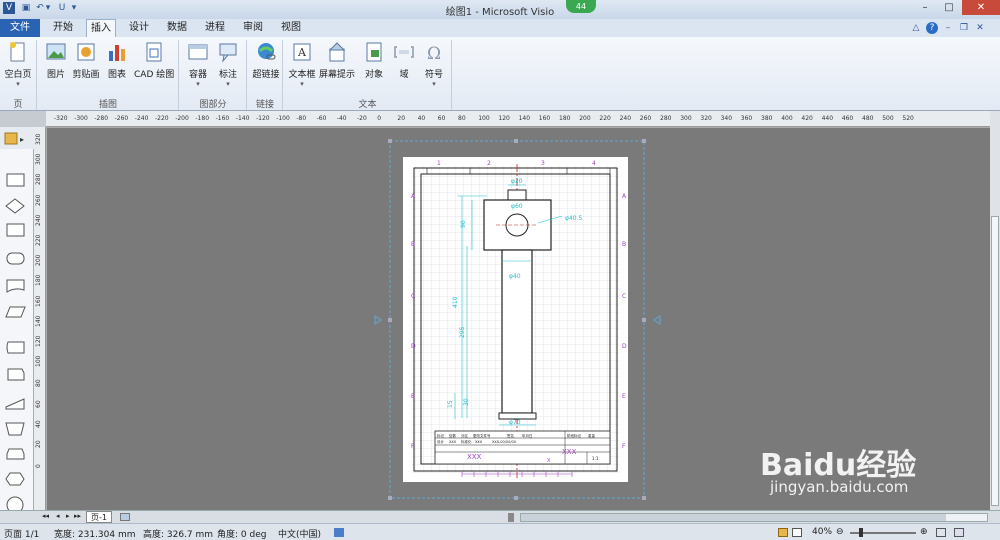 The image size is (1000, 540). What do you see at coordinates (594, 163) in the screenshot?
I see `zone-col-label: 4` at bounding box center [594, 163].